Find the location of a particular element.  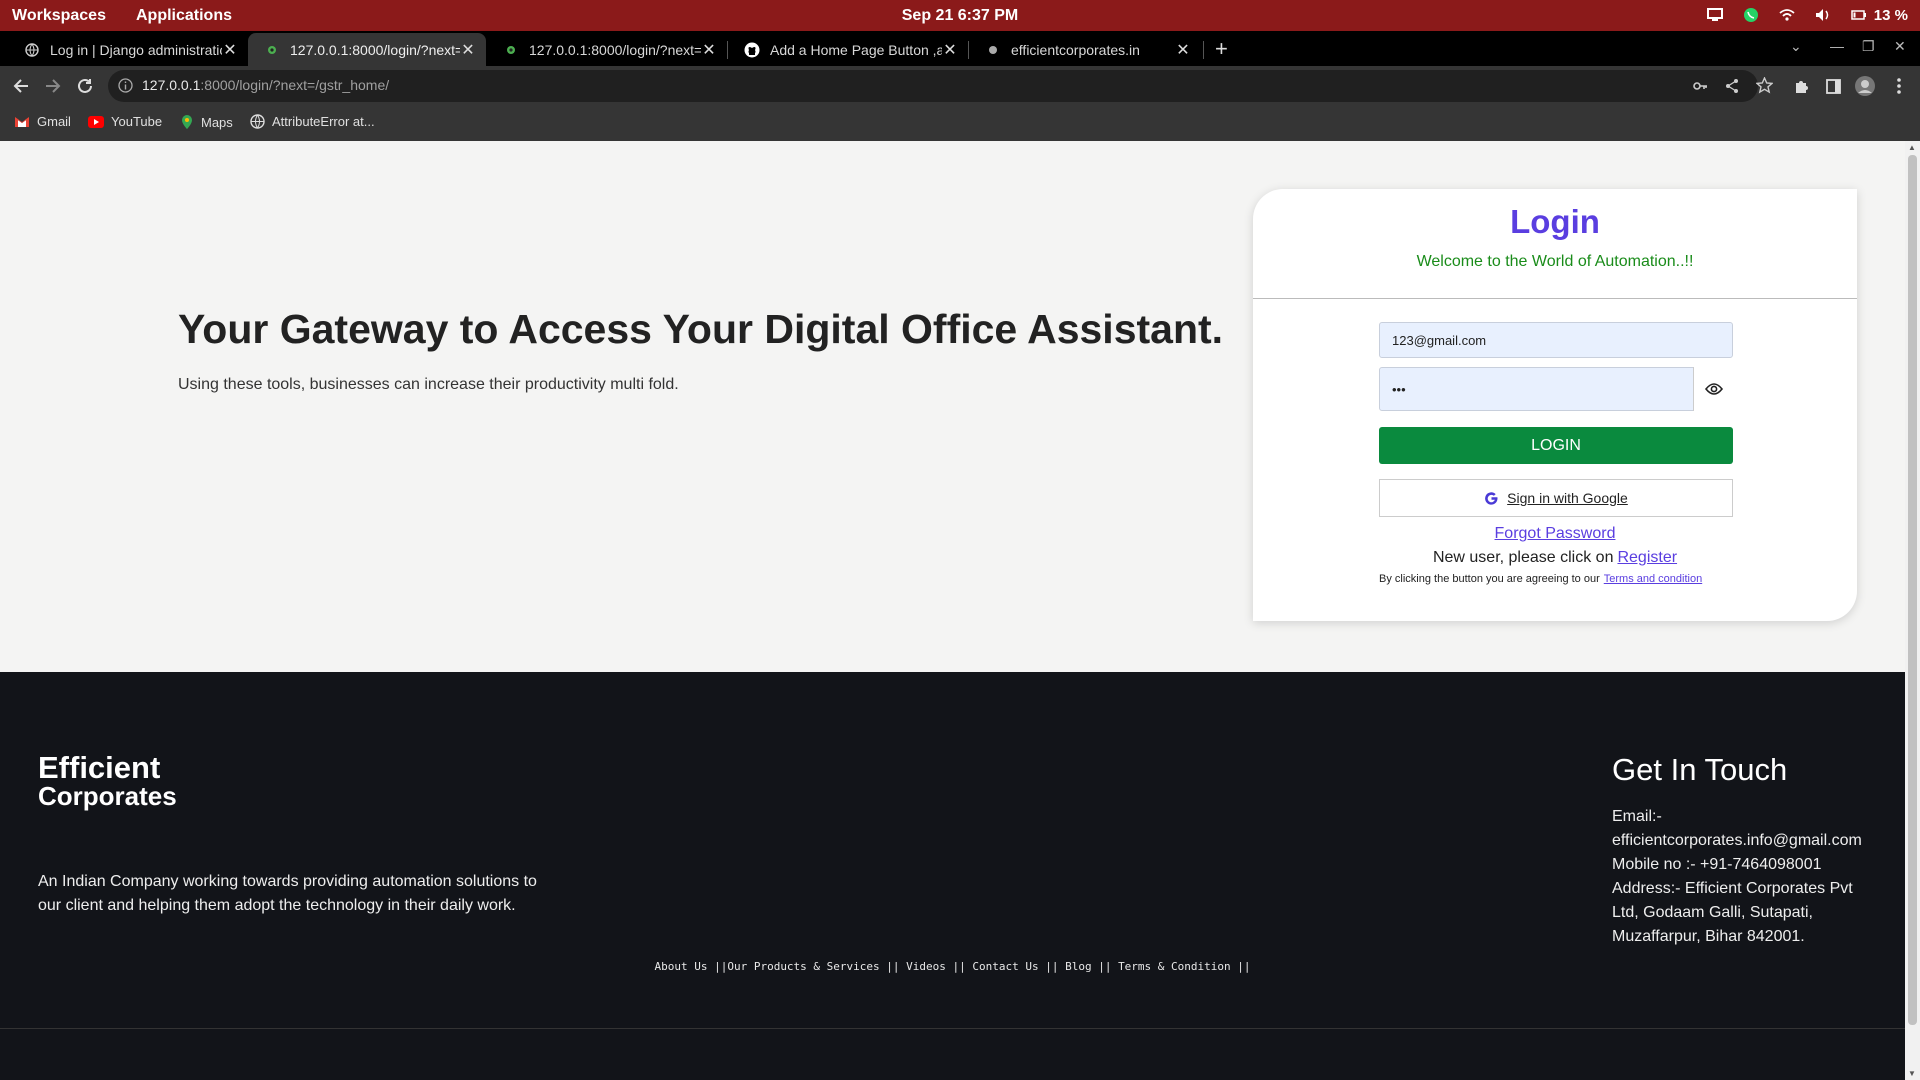

bookmark-star-icon is located at coordinates (1764, 87).